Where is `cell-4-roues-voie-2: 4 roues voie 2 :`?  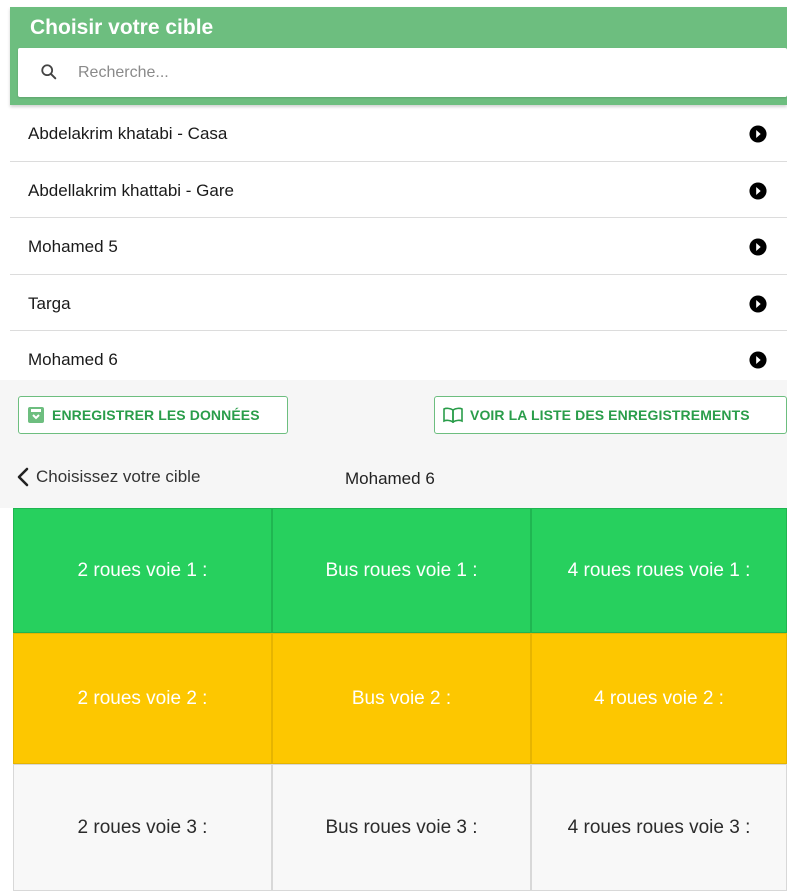
cell-4-roues-voie-2: 4 roues voie 2 : is located at coordinates (659, 698).